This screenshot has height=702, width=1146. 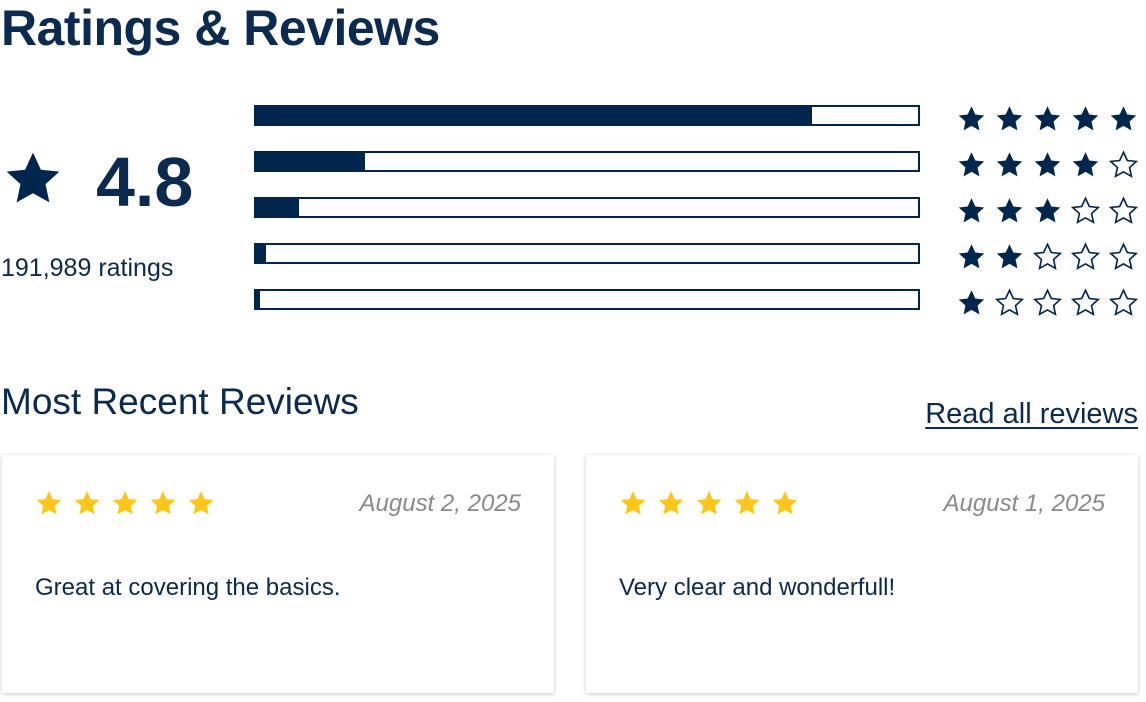 What do you see at coordinates (757, 587) in the screenshot?
I see `review-text: Very clear and wonderfull!` at bounding box center [757, 587].